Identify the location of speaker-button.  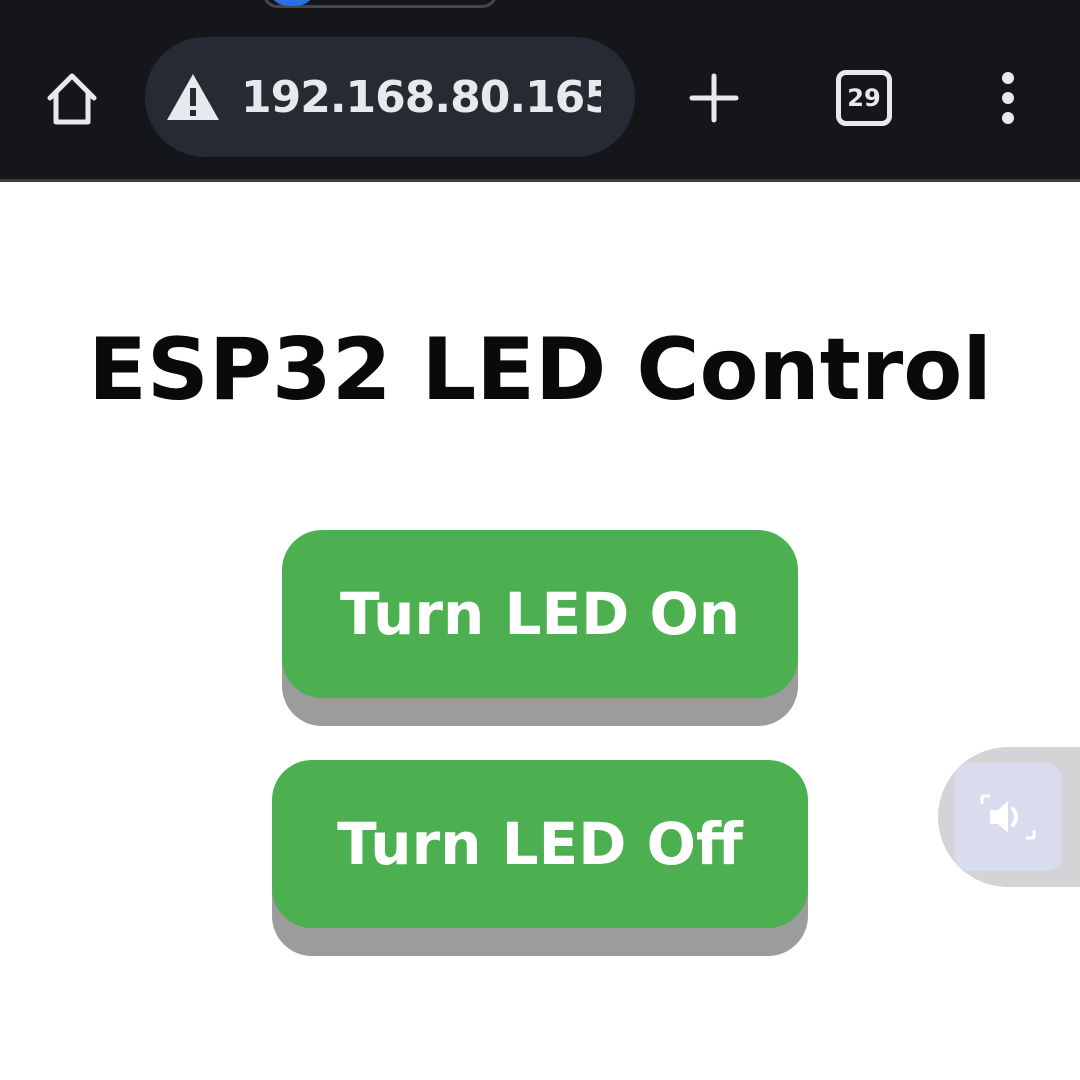
(1008, 817).